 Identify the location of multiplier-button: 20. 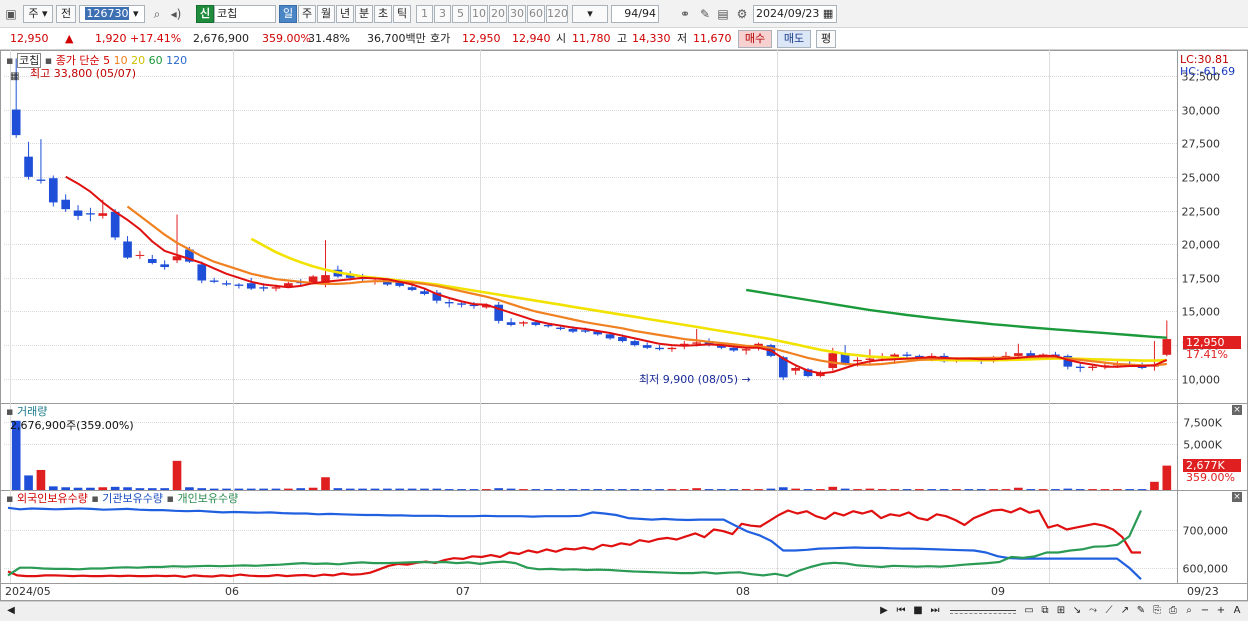
(498, 14).